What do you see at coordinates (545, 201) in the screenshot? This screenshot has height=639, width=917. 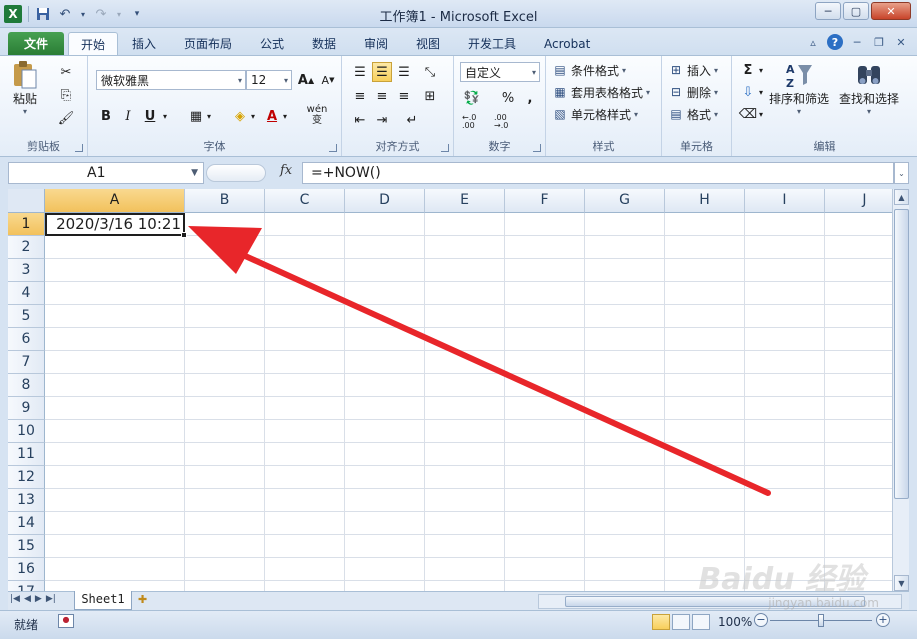 I see `column-header-f: F` at bounding box center [545, 201].